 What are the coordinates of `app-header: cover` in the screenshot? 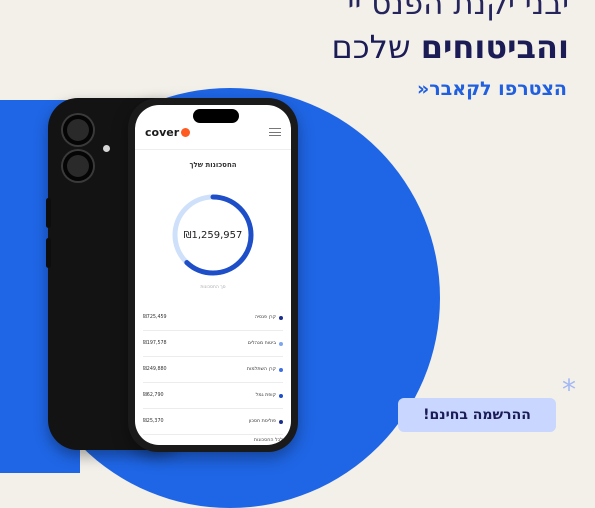 It's located at (213, 132).